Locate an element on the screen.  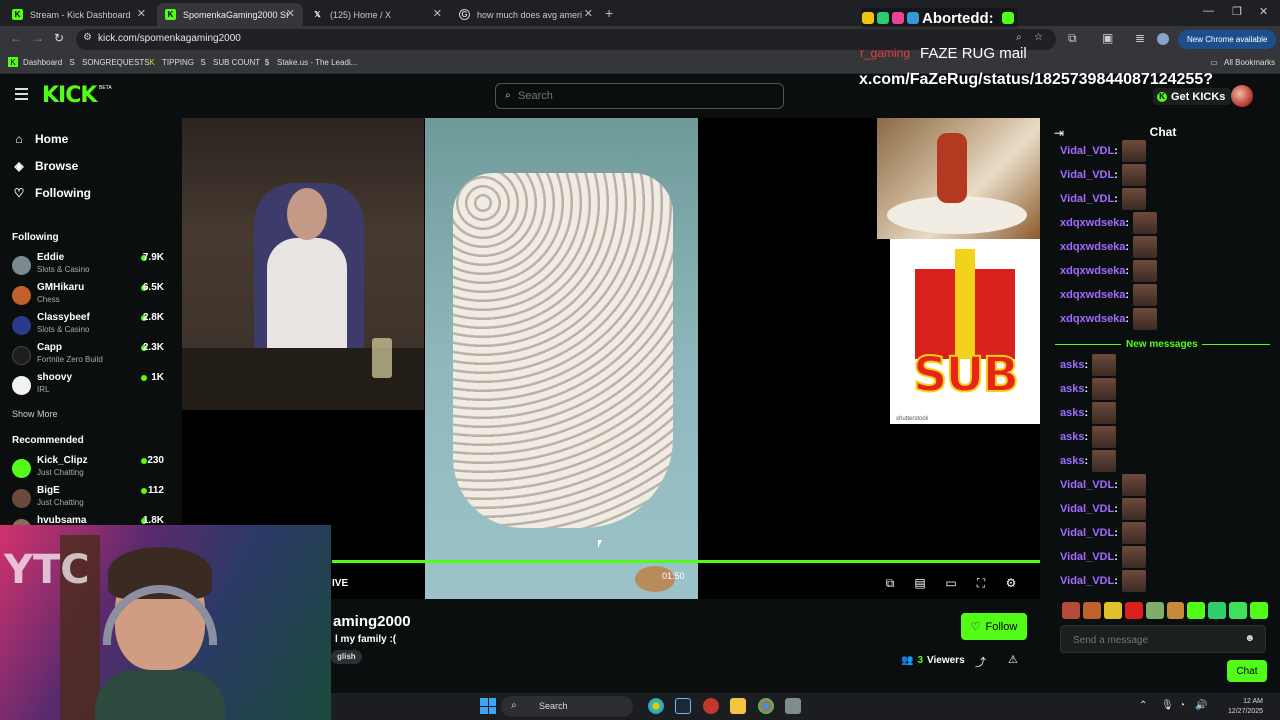
taskbar-search: ⌕ Search is located at coordinates (567, 706).